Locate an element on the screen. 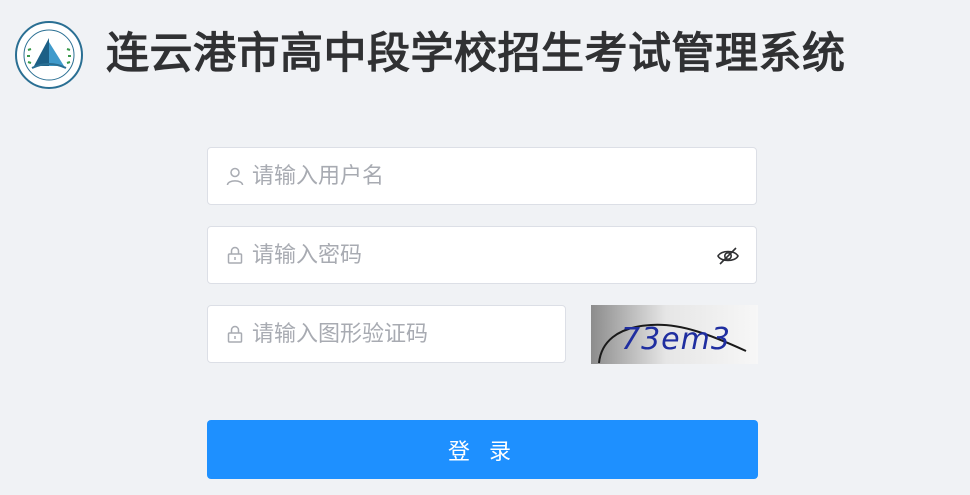 This screenshot has height=495, width=970. password-input is located at coordinates (482, 255).